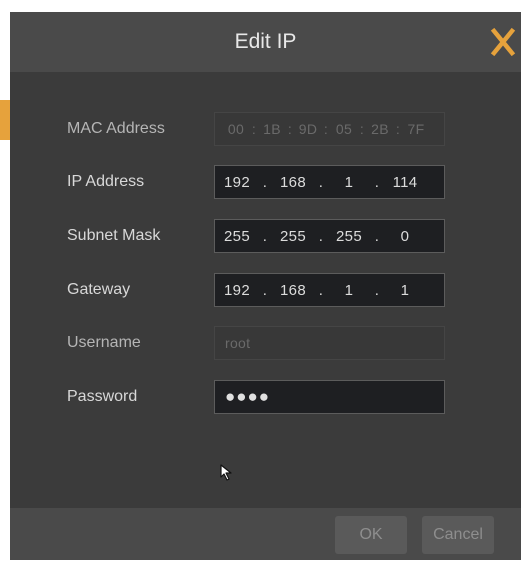  I want to click on ip-octet: 168, so click(293, 182).